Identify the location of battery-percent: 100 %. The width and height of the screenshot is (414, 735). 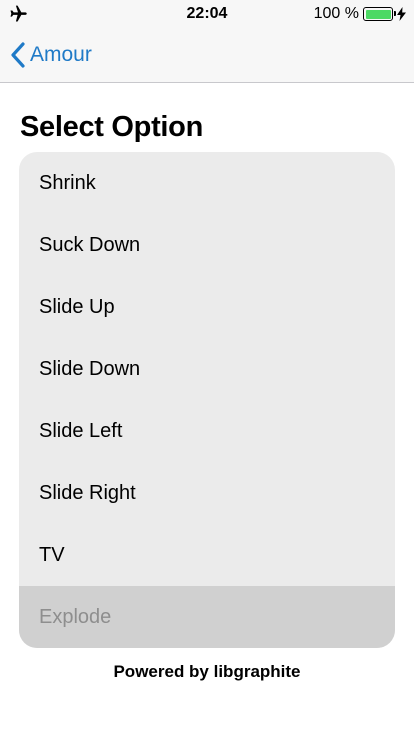
(336, 13).